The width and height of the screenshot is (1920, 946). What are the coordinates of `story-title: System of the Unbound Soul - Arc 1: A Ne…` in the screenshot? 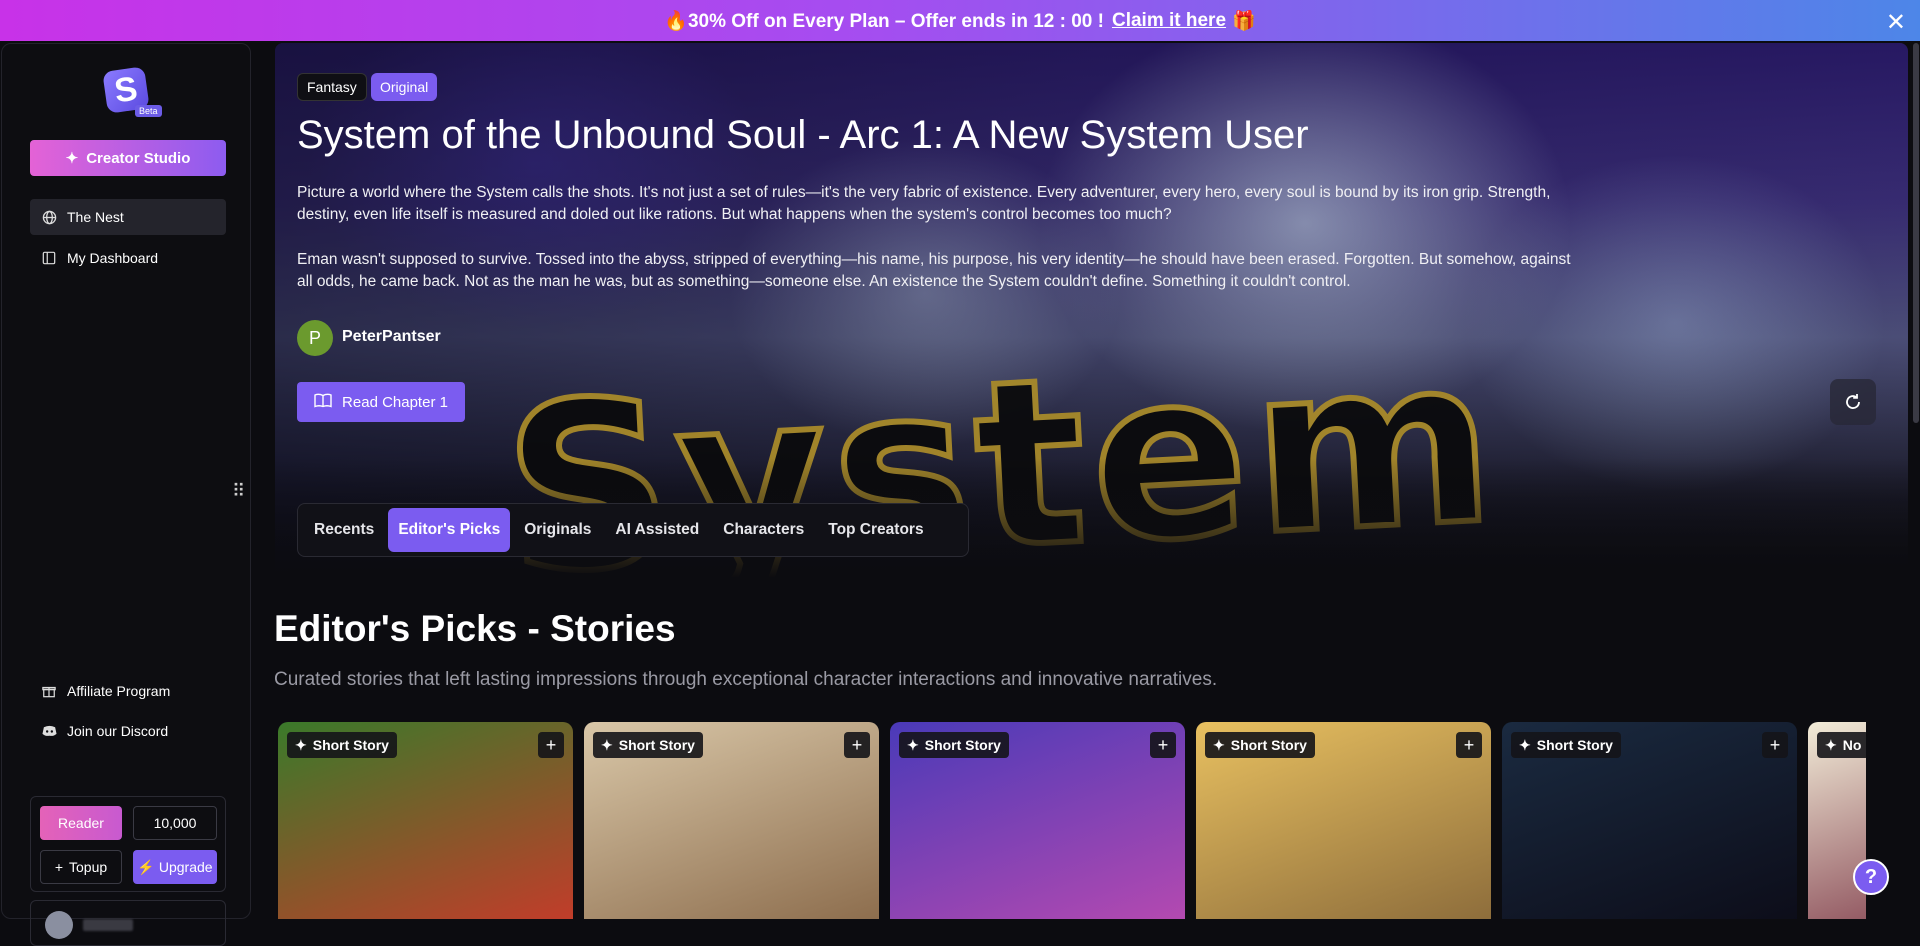 It's located at (803, 135).